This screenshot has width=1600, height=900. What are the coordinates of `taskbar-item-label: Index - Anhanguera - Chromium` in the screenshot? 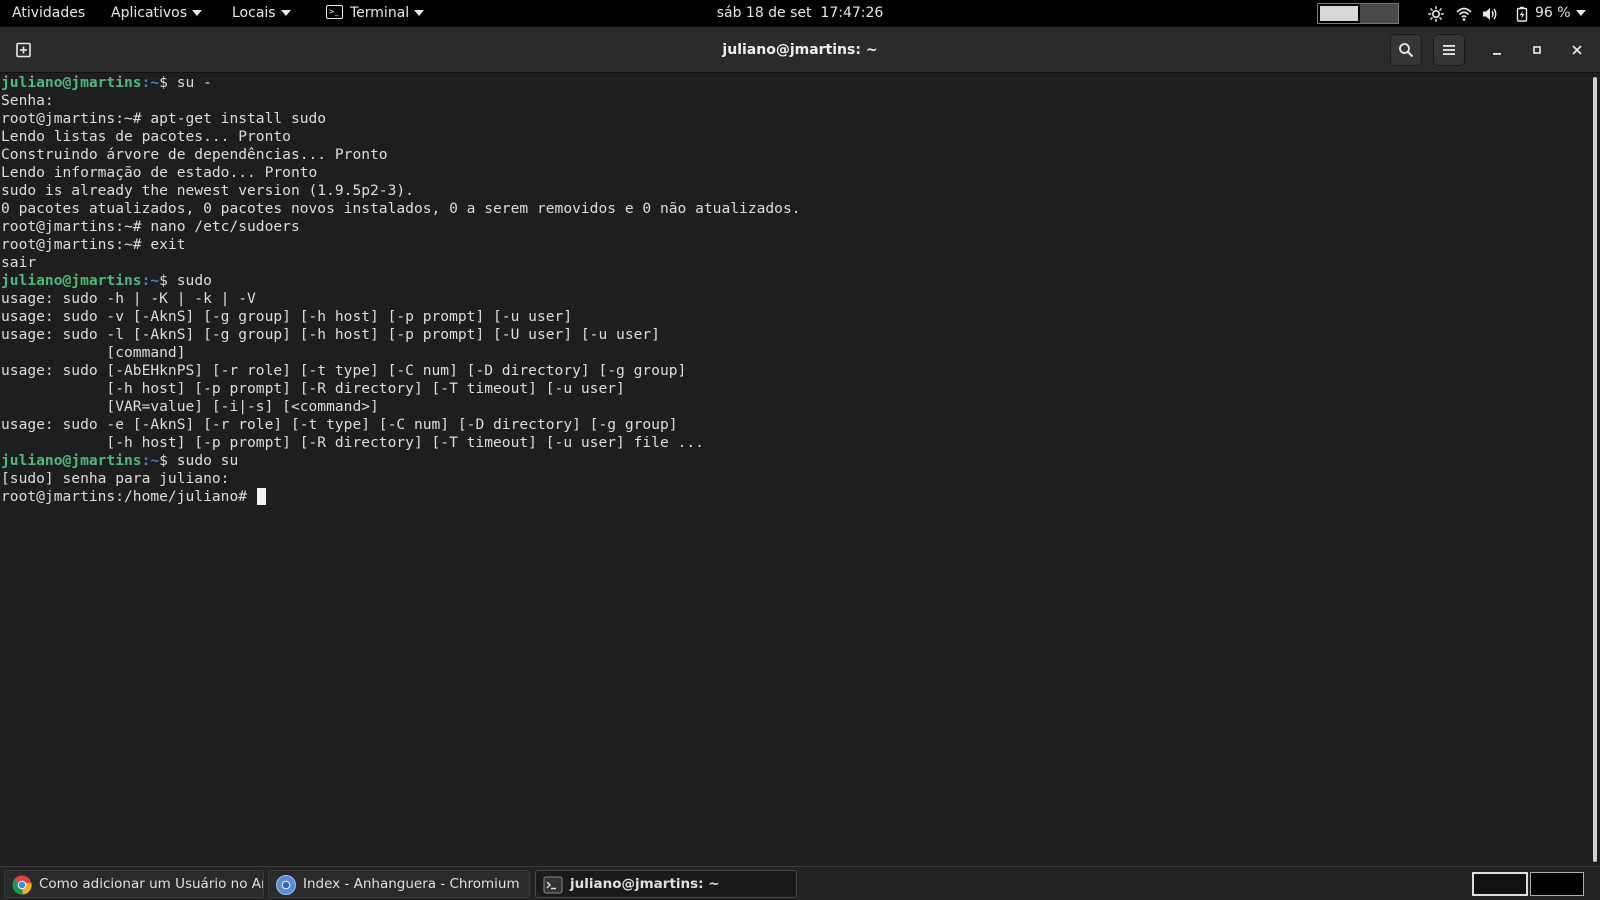 It's located at (411, 884).